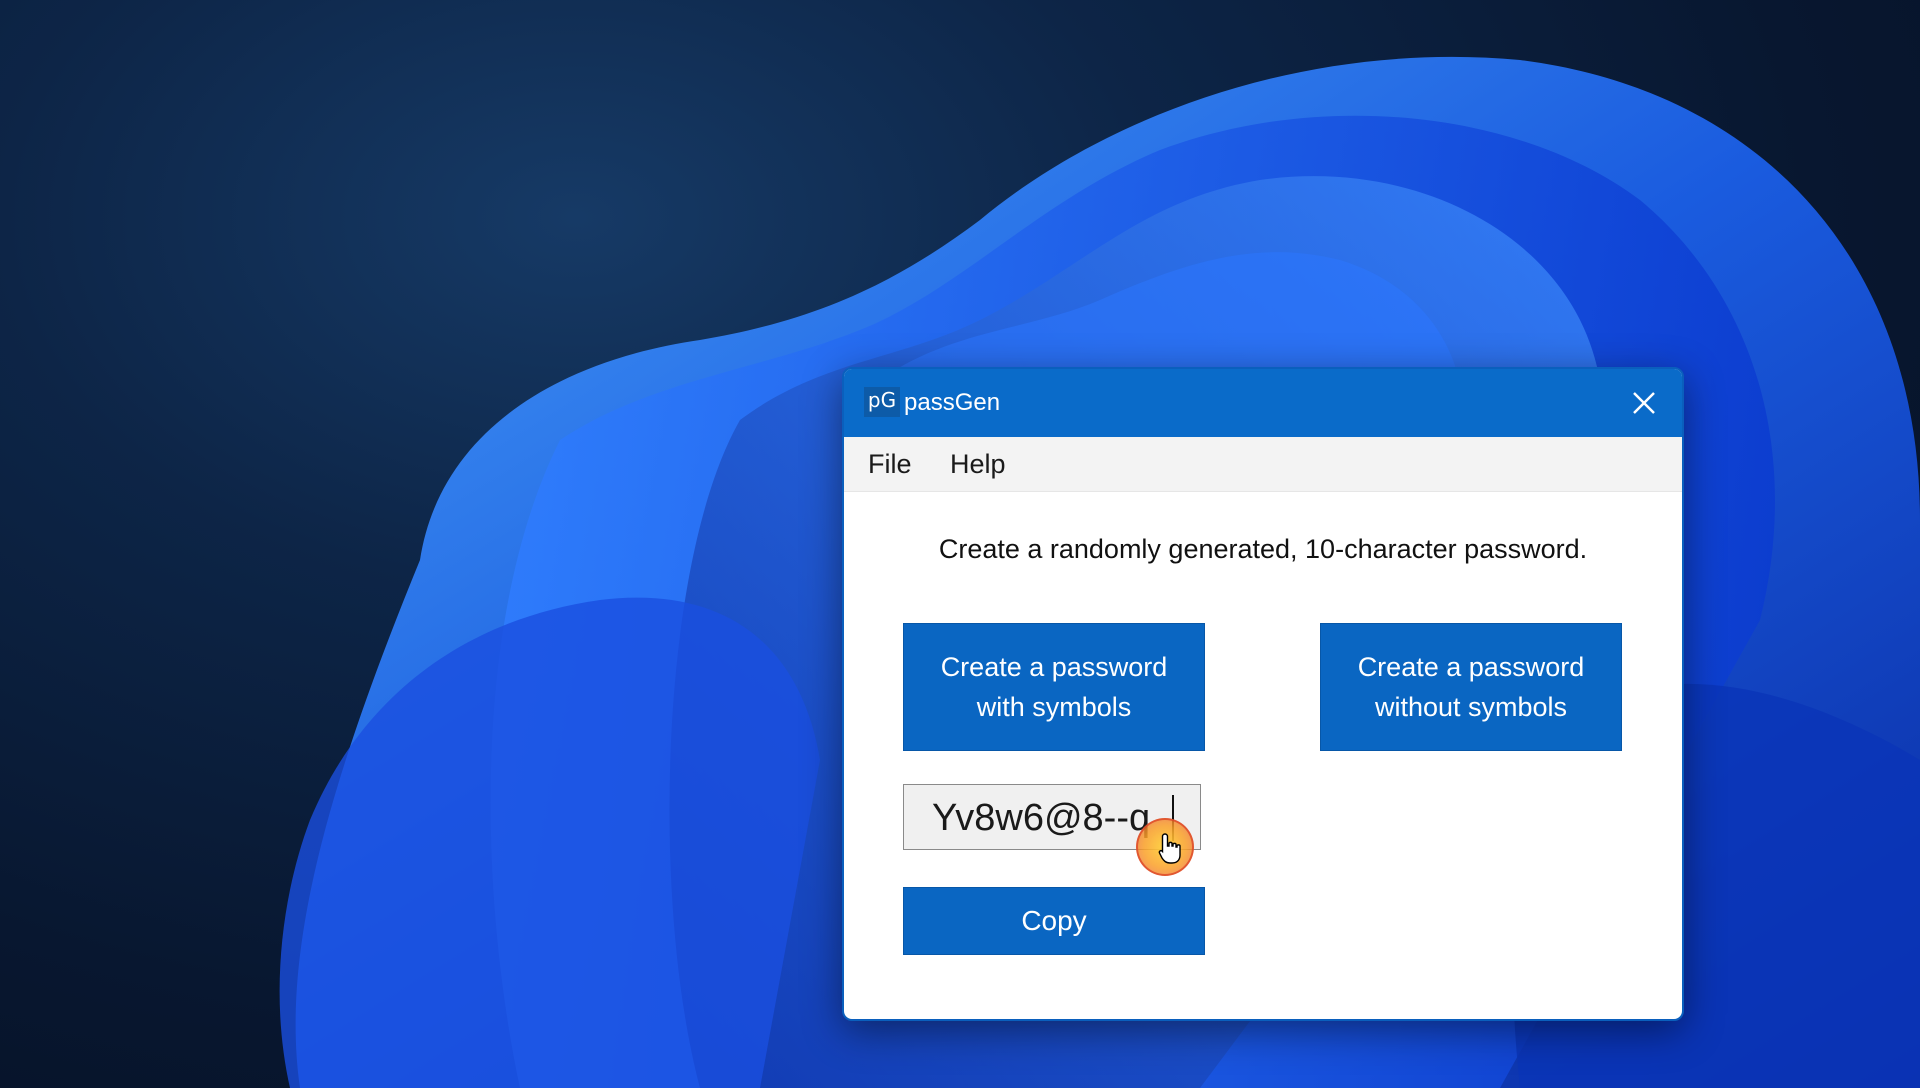 The width and height of the screenshot is (1920, 1088). What do you see at coordinates (1169, 848) in the screenshot?
I see `hand-pointer-icon` at bounding box center [1169, 848].